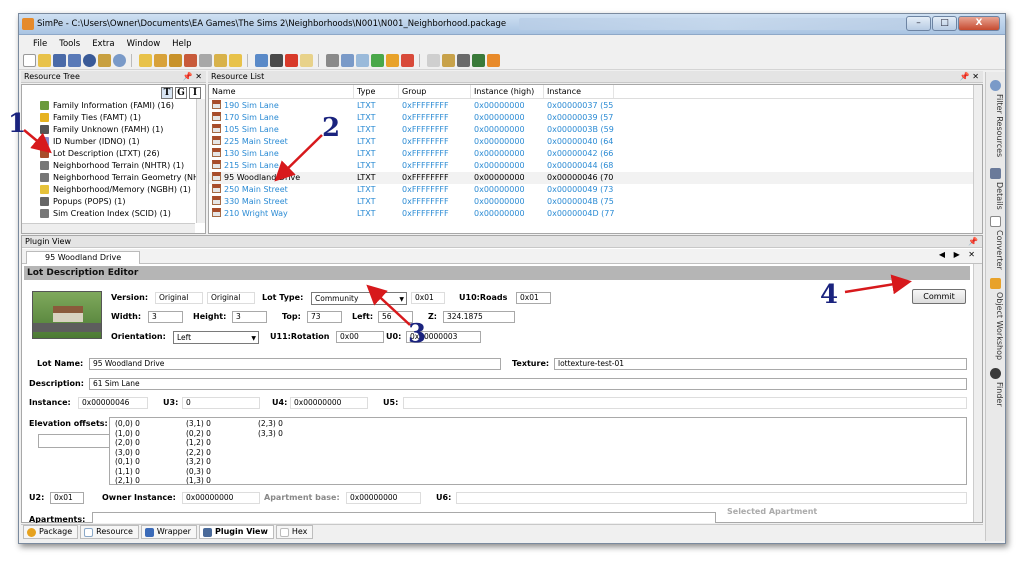 The height and width of the screenshot is (563, 1024). Describe the element at coordinates (996, 244) in the screenshot. I see `tab-converter: Converter` at that location.